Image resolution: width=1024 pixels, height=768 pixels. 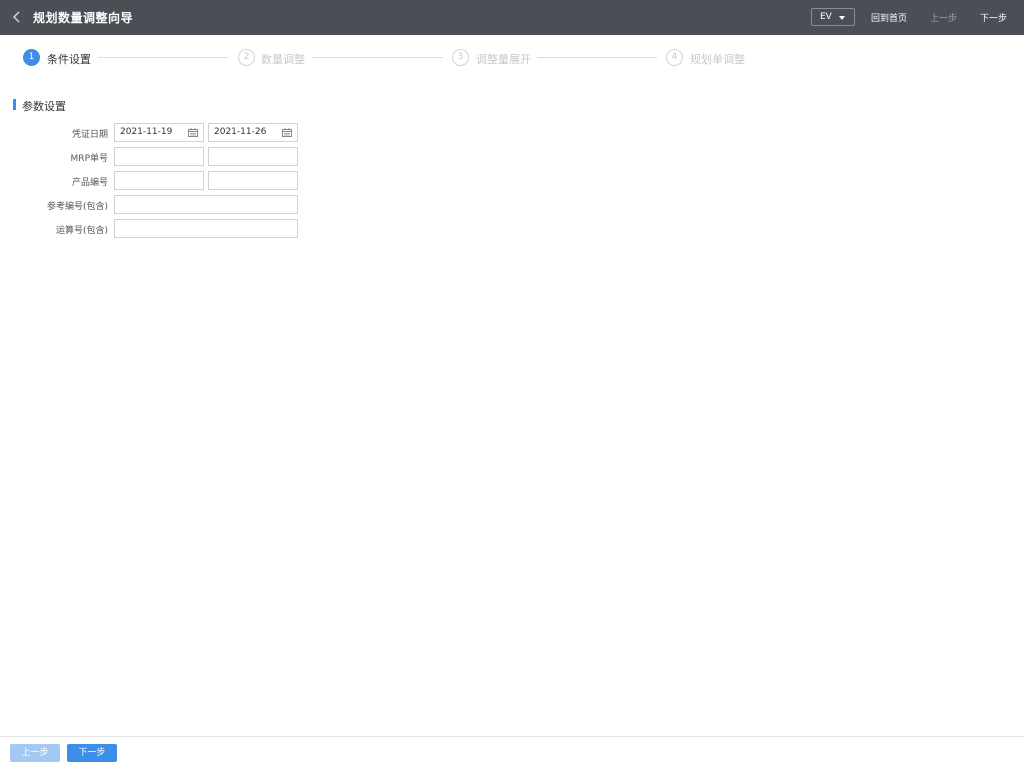 I want to click on header-prev-button: 上一步, so click(x=943, y=17).